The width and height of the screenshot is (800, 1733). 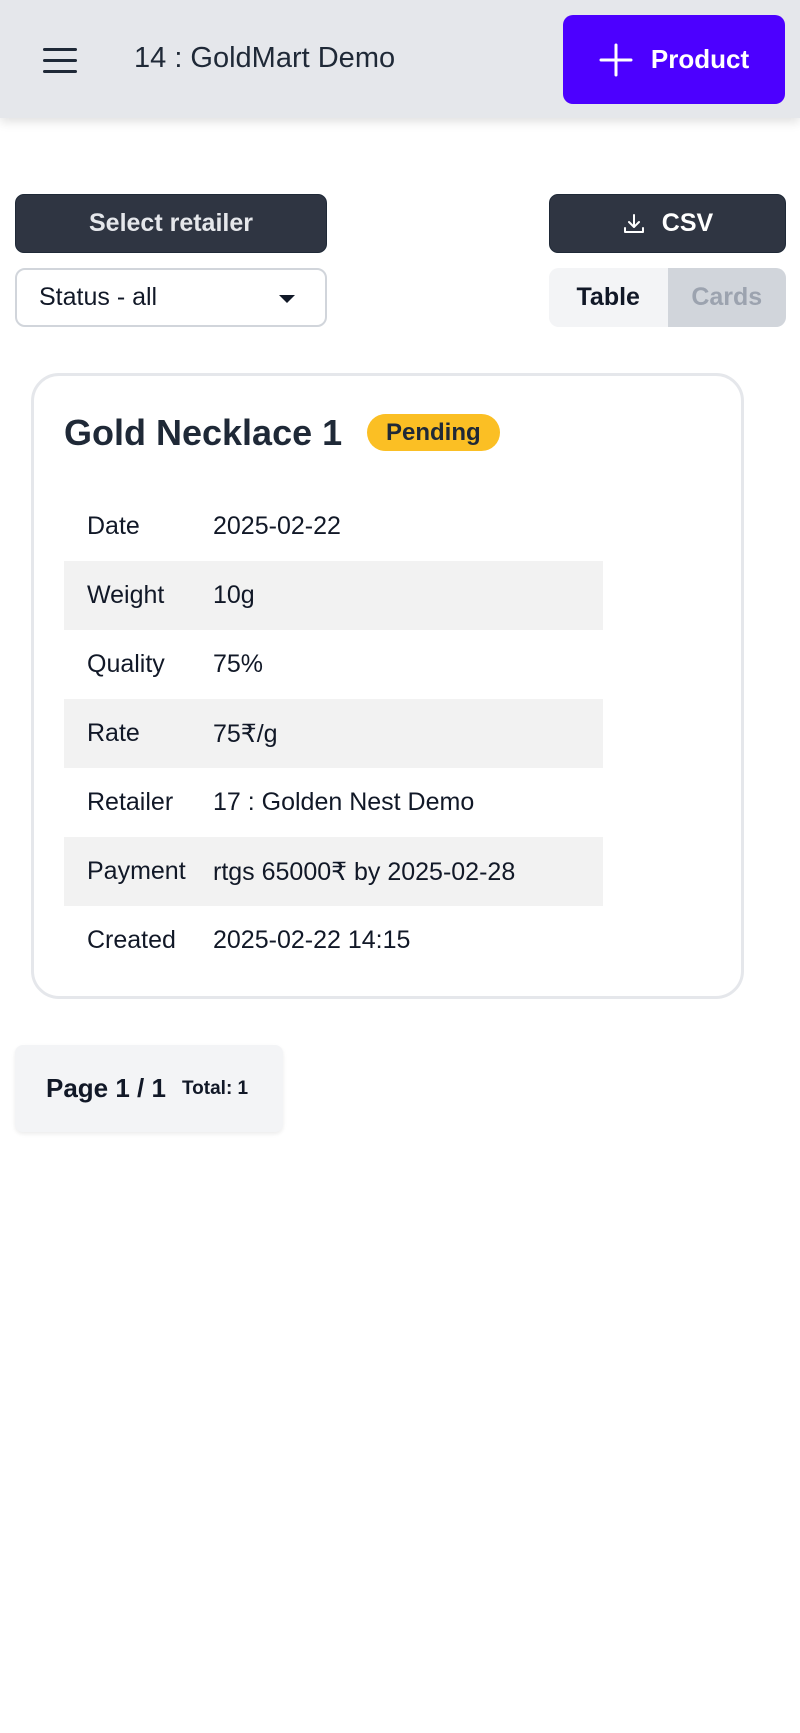 I want to click on view-mode-toggle: Table Cards, so click(x=667, y=297).